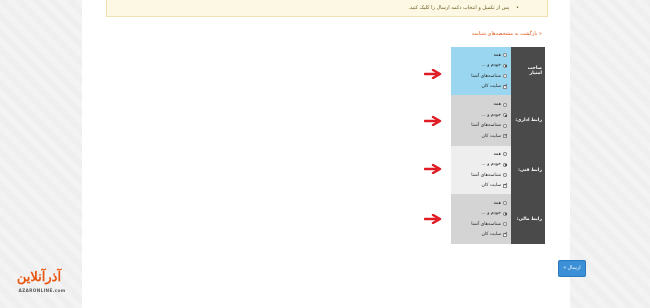  I want to click on role-label: رابط اداری:, so click(528, 120).